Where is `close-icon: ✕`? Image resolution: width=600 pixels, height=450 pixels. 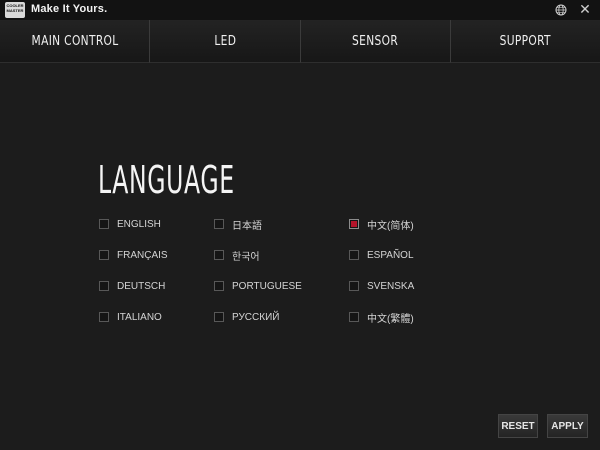 close-icon: ✕ is located at coordinates (585, 9).